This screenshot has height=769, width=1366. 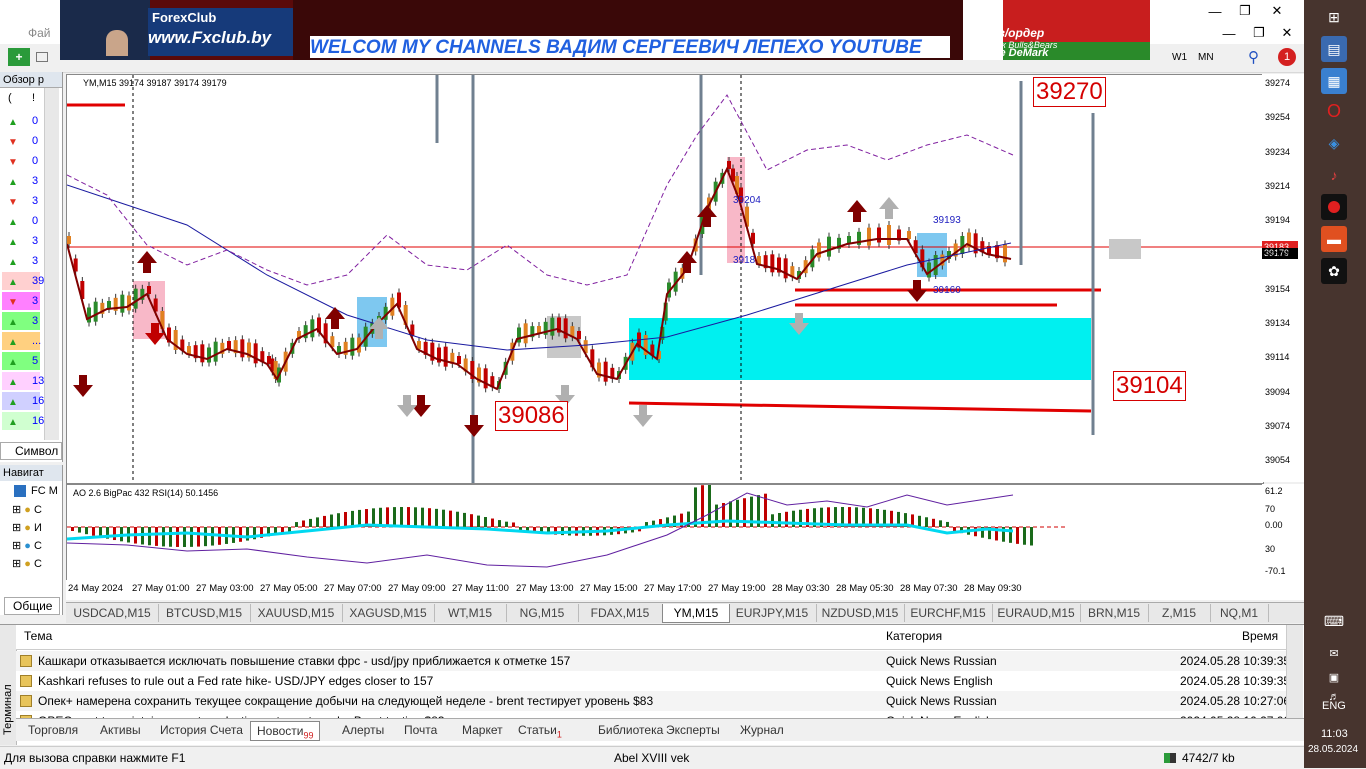 I want to click on market-watch-value: 3, so click(x=35, y=181).